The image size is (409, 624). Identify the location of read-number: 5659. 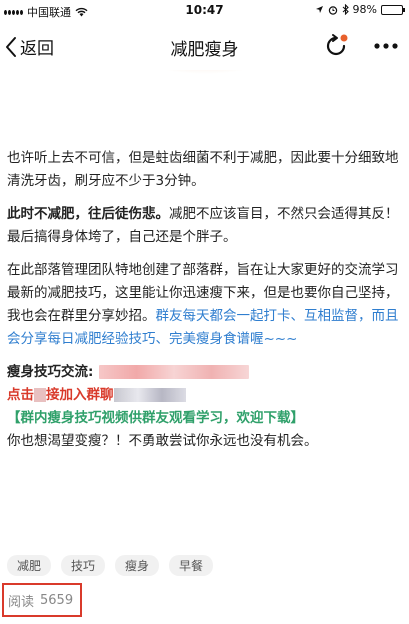
(57, 600).